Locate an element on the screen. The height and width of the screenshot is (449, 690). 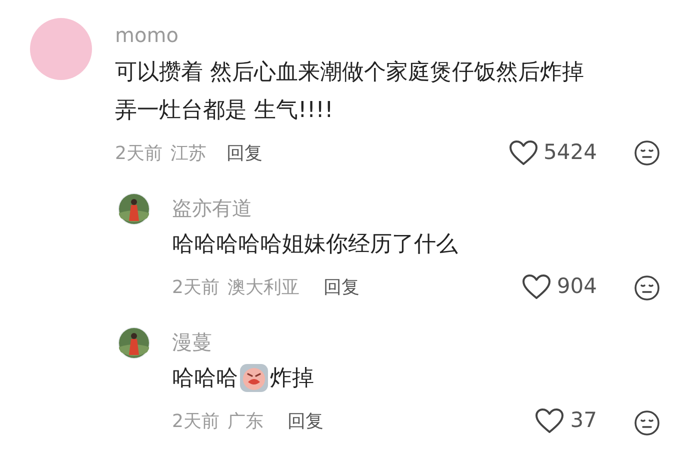
like-count: 904 is located at coordinates (576, 286).